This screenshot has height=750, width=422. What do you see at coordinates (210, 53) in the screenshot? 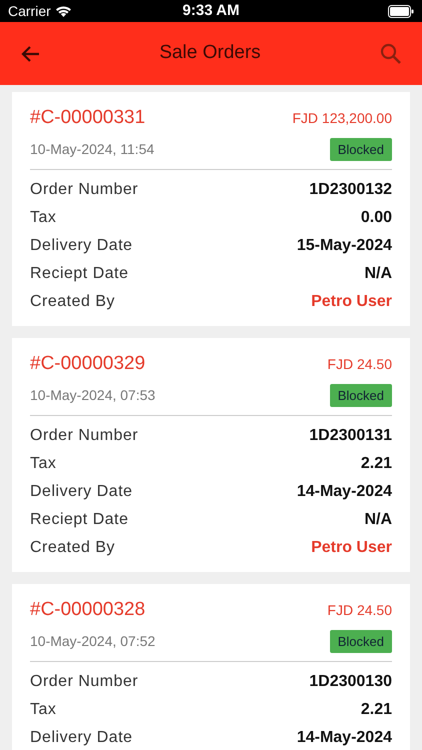
I see `page-title: Sale Orders` at bounding box center [210, 53].